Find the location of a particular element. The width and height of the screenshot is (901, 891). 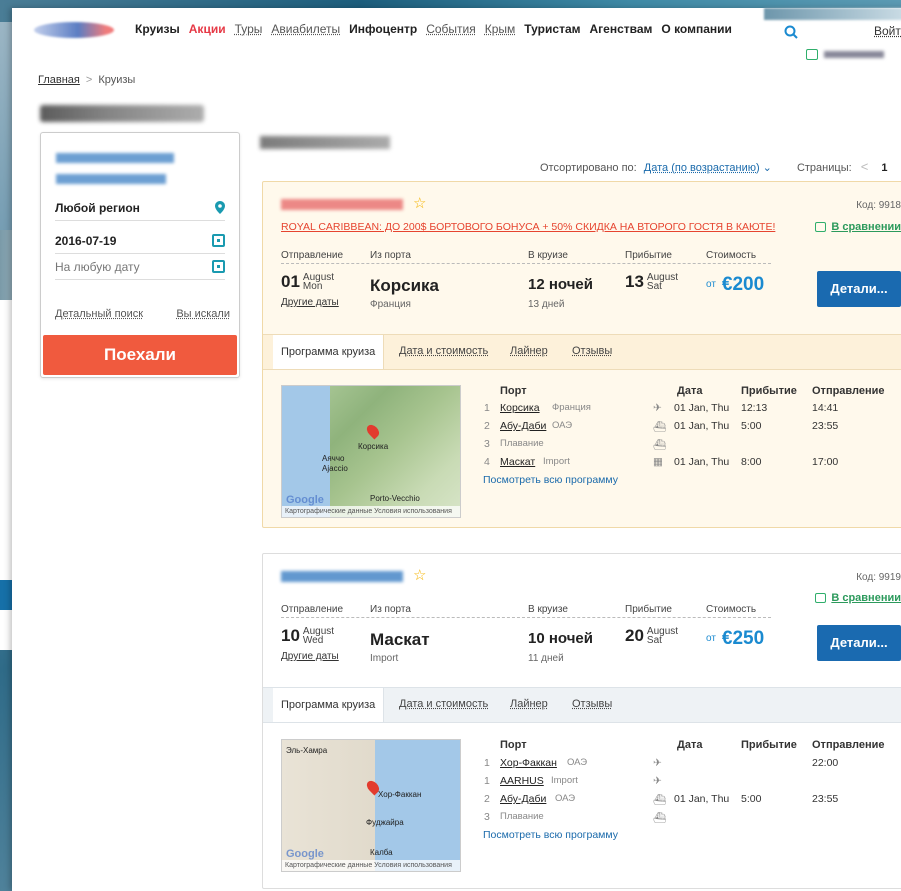

map-label: Аяччо is located at coordinates (333, 458).